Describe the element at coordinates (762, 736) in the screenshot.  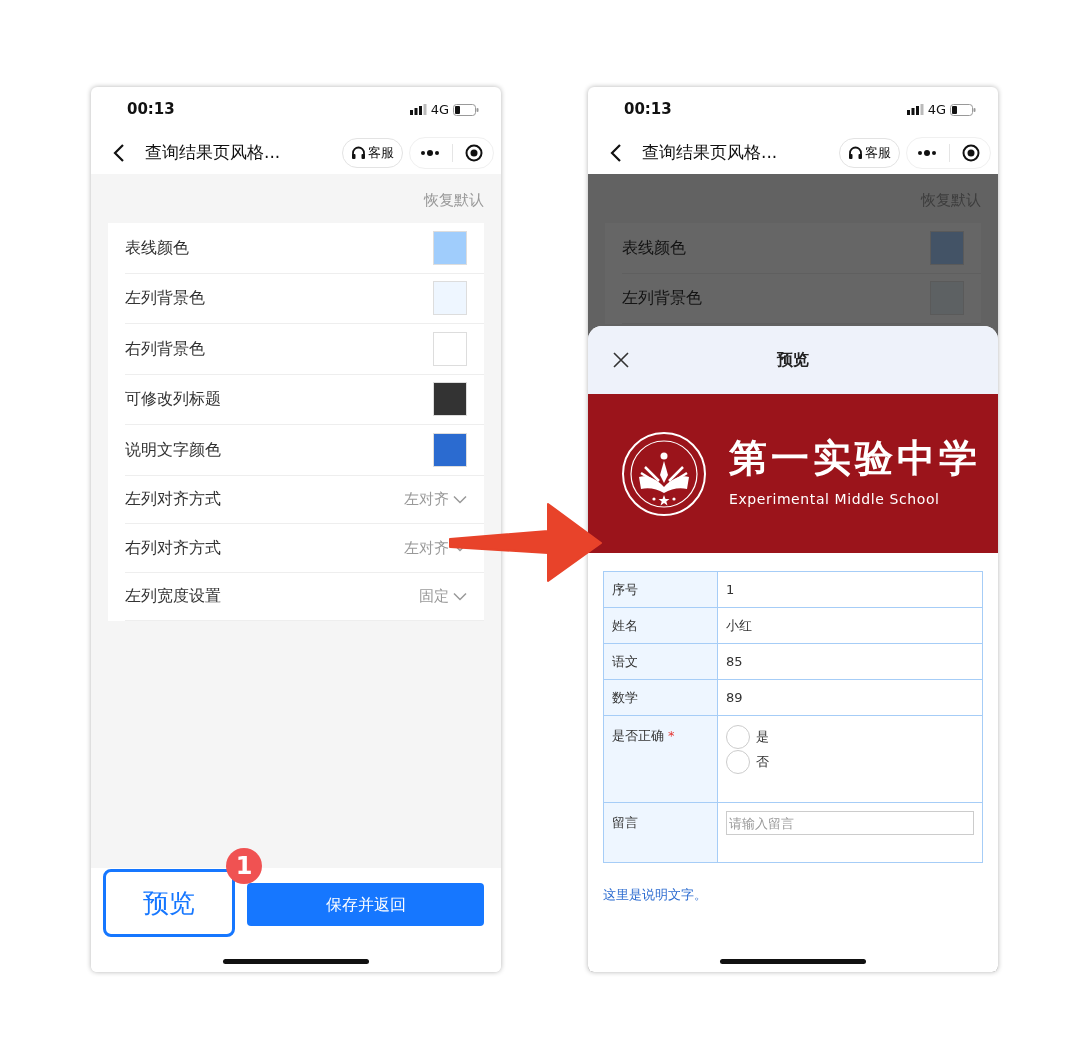
I see `radio-label: 是` at that location.